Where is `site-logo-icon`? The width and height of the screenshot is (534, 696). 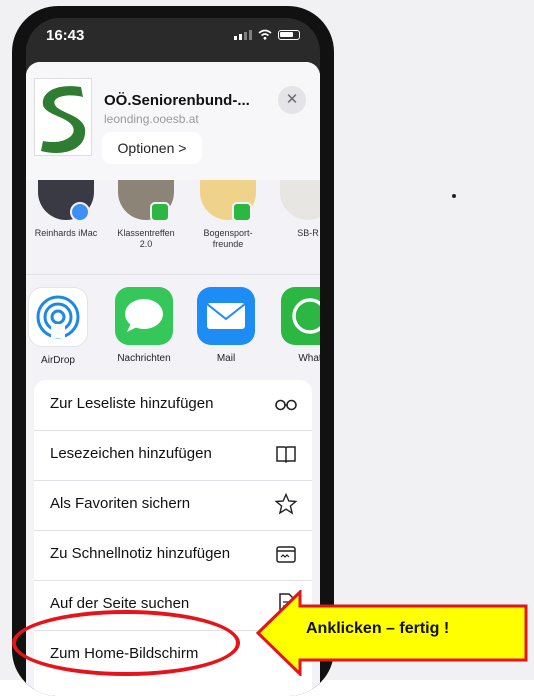
site-logo-icon is located at coordinates (63, 117).